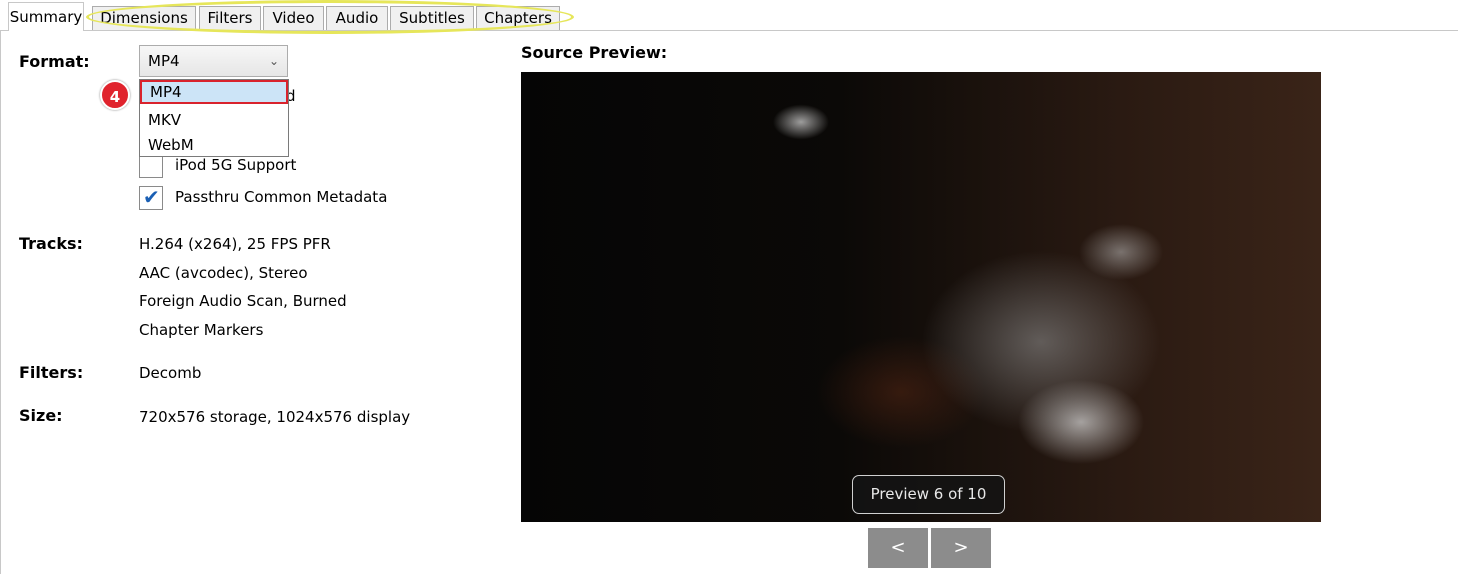  What do you see at coordinates (0, 302) in the screenshot?
I see `panel-border` at bounding box center [0, 302].